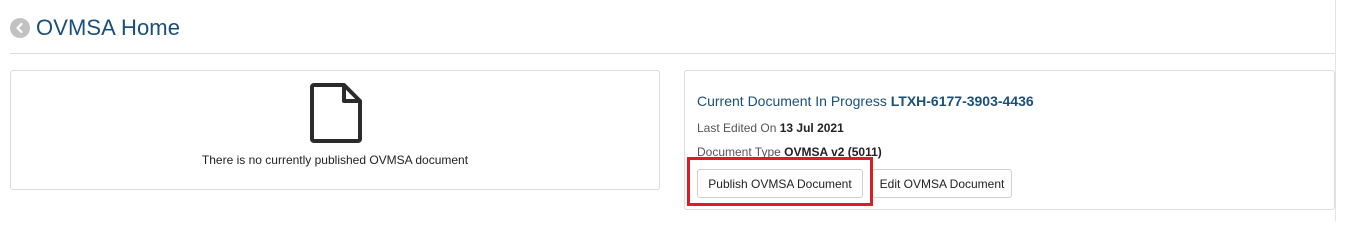 Image resolution: width=1348 pixels, height=240 pixels. Describe the element at coordinates (1335, 110) in the screenshot. I see `right-edge-rule` at that location.